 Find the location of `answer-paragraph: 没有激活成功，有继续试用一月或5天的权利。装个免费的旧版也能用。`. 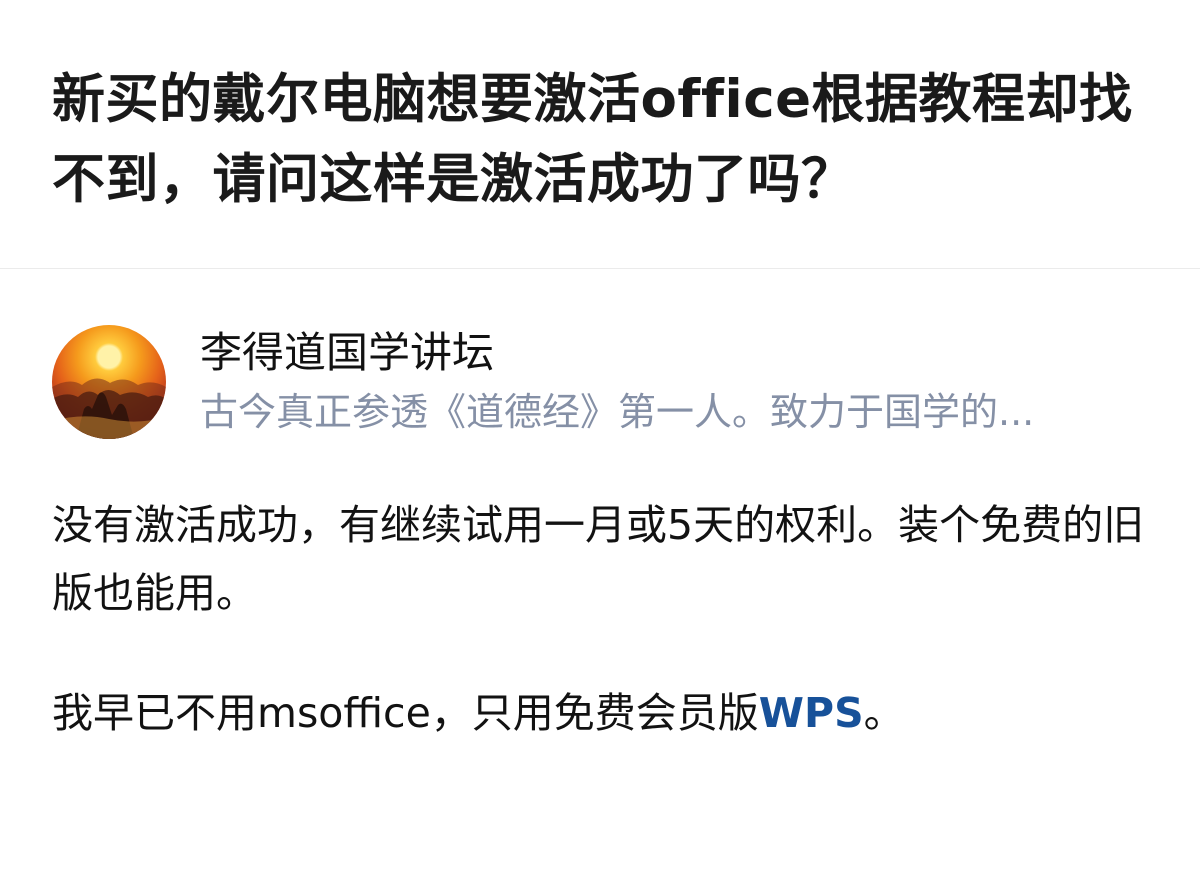

answer-paragraph: 没有激活成功，有继续试用一月或5天的权利。装个免费的旧版也能用。 is located at coordinates (598, 559).